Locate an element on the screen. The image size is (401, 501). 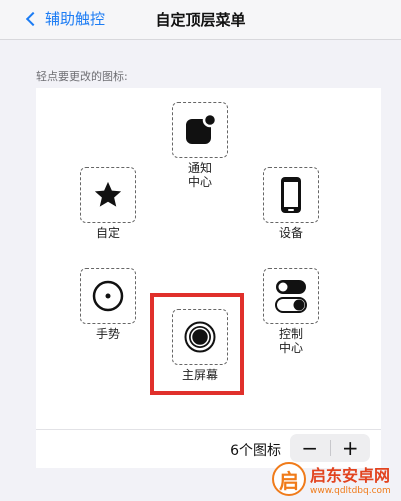
notification-center-icon-box is located at coordinates (200, 130).